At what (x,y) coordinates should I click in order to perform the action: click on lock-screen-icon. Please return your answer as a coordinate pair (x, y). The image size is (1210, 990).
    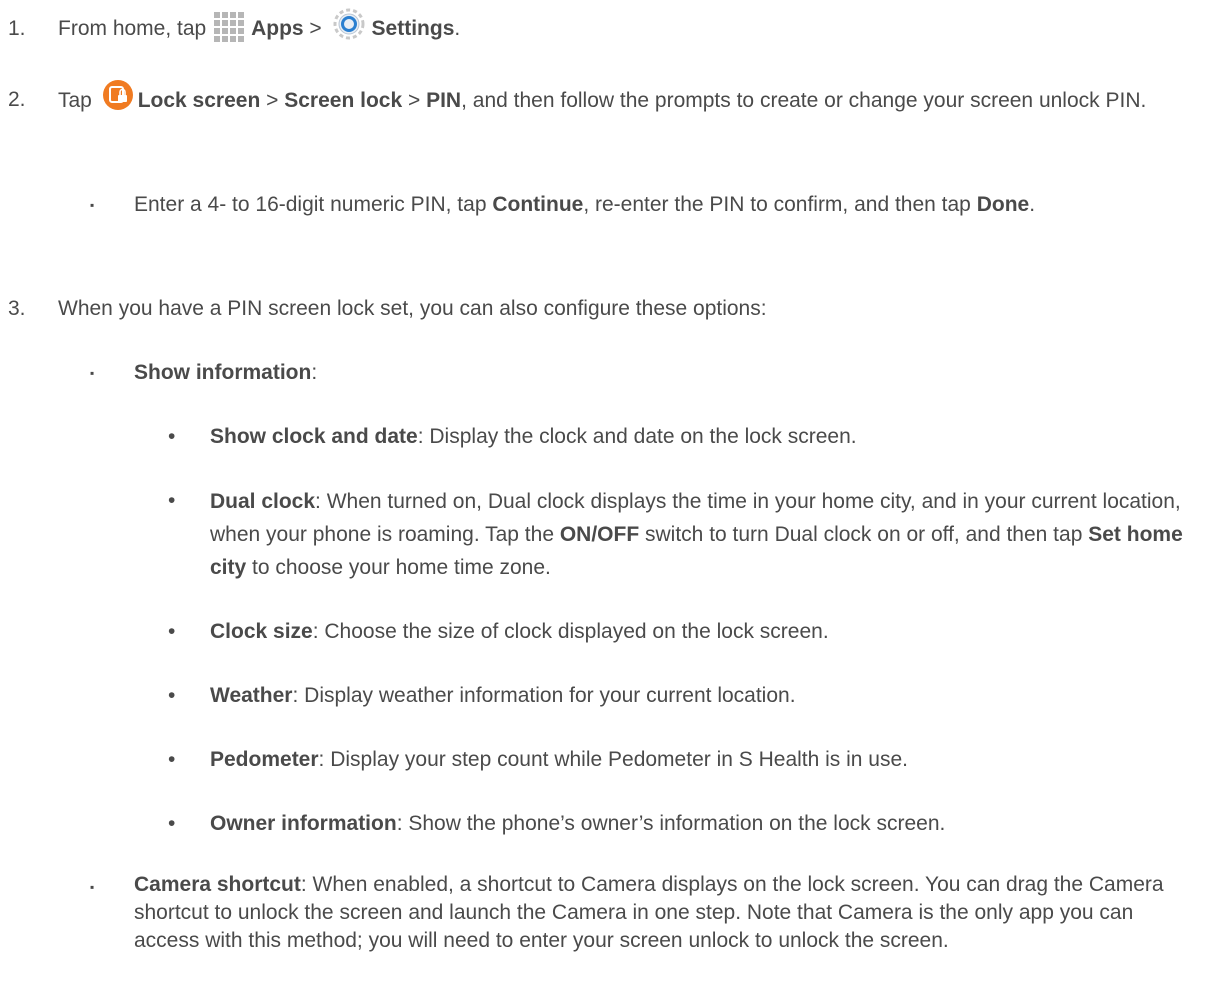
    Looking at the image, I should click on (118, 95).